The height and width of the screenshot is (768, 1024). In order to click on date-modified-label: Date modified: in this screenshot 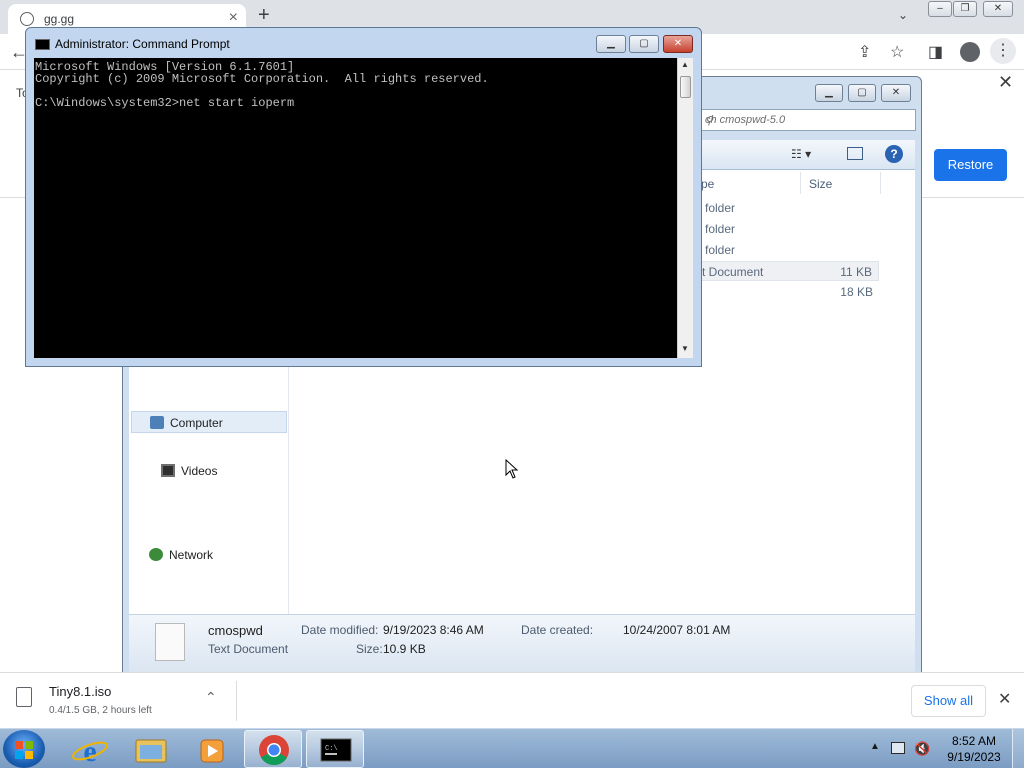, I will do `click(340, 630)`.